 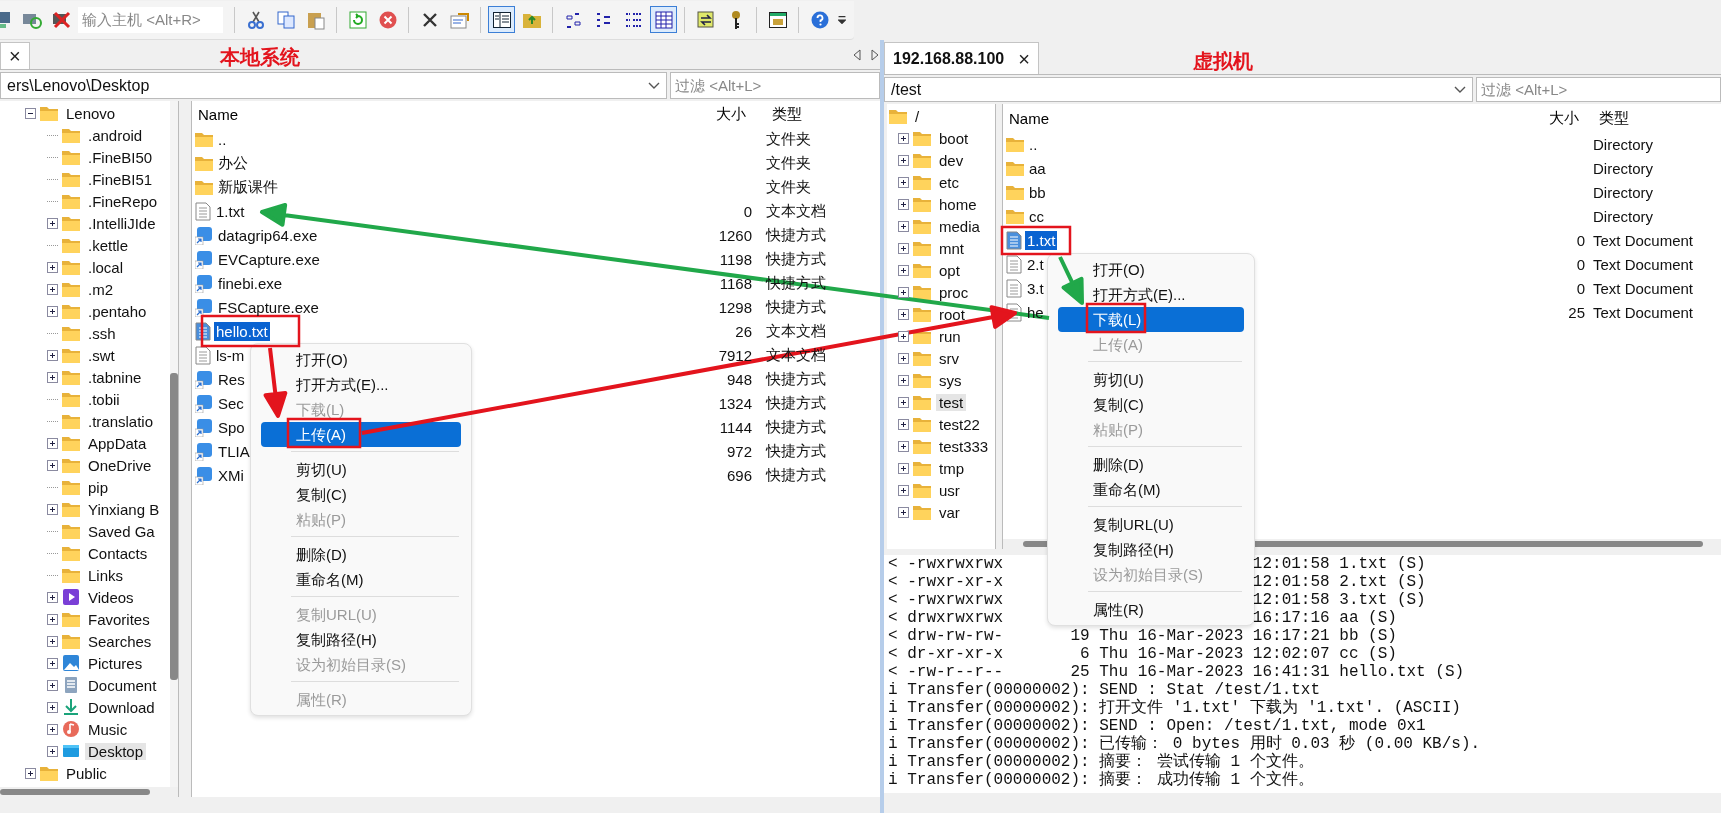 What do you see at coordinates (949, 490) in the screenshot?
I see `tree-item: usr` at bounding box center [949, 490].